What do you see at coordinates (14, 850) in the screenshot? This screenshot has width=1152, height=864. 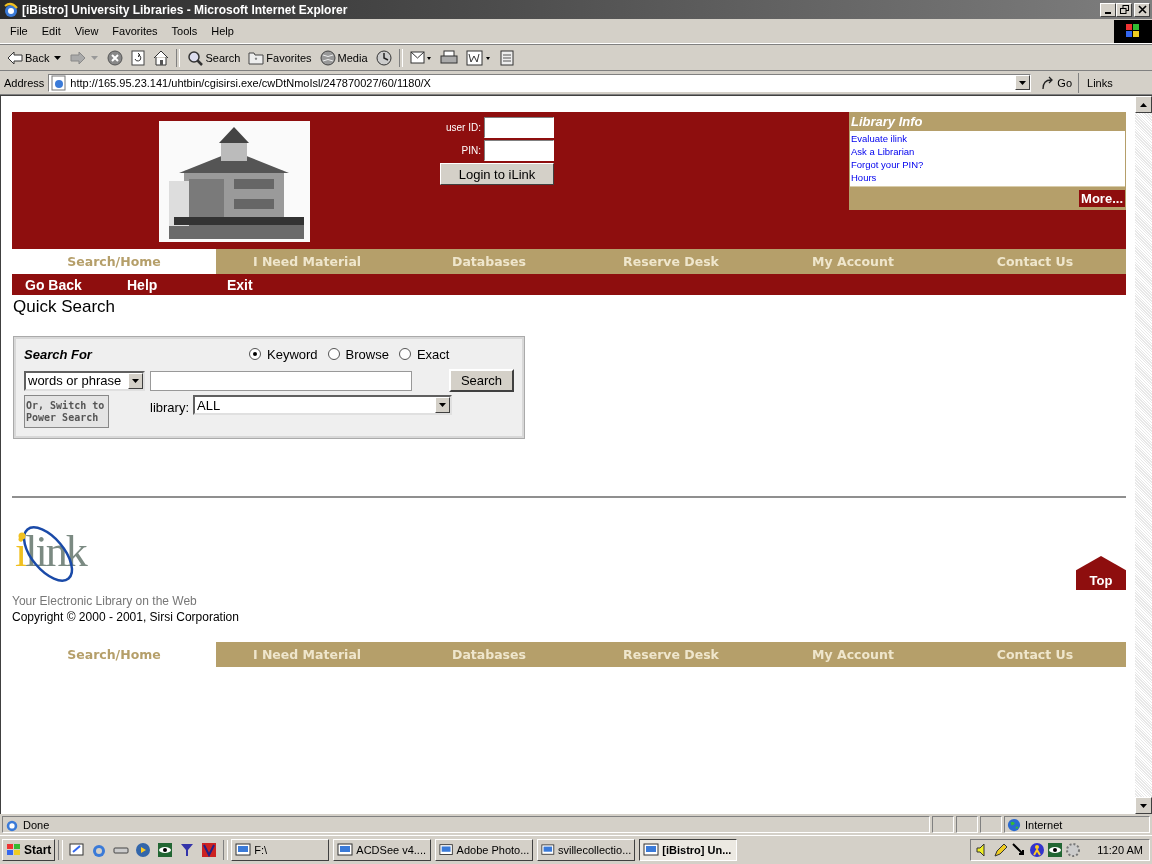 I see `windows-logo` at bounding box center [14, 850].